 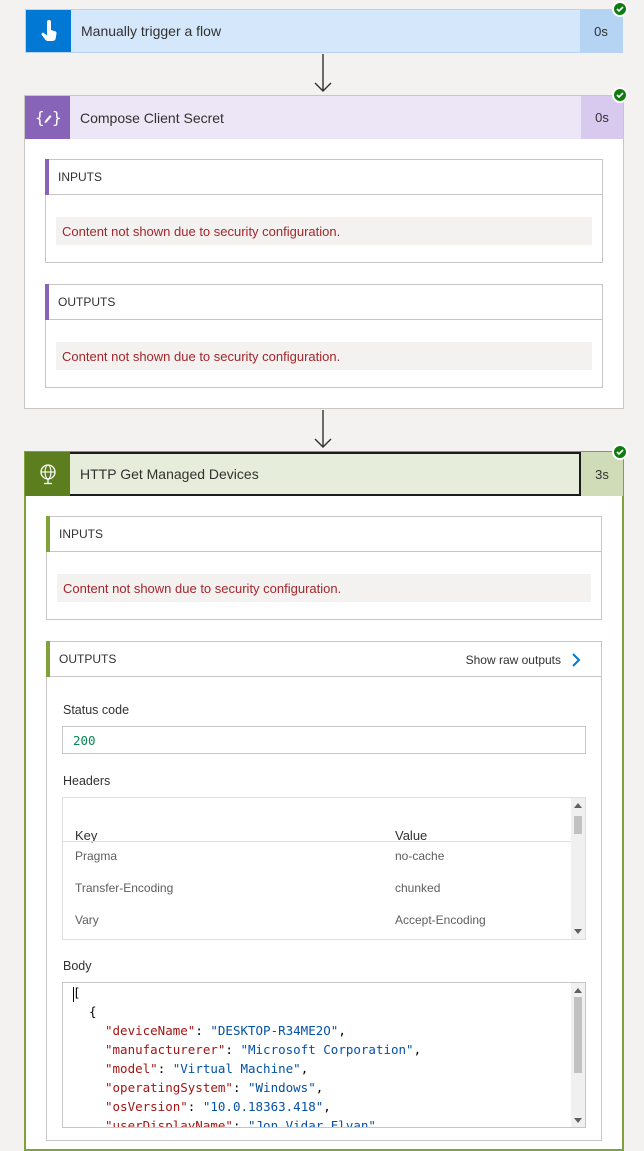 What do you see at coordinates (87, 920) in the screenshot?
I see `header-key: Vary` at bounding box center [87, 920].